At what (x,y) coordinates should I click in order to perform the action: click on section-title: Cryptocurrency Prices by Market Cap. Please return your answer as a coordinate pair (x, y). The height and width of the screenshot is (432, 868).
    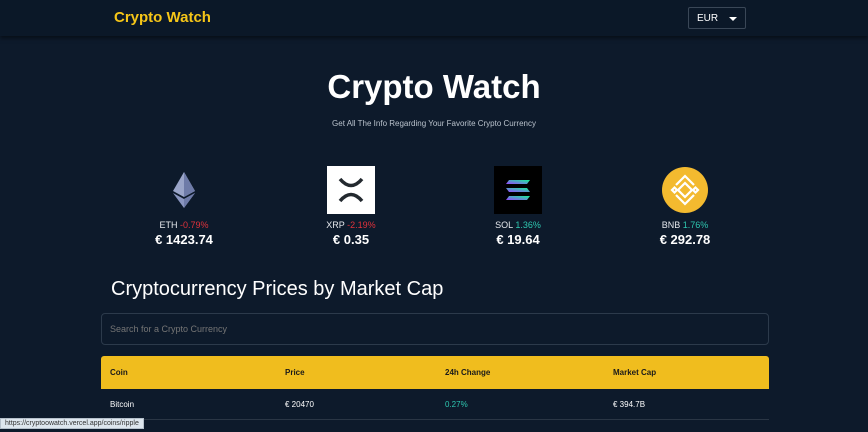
    Looking at the image, I should click on (277, 289).